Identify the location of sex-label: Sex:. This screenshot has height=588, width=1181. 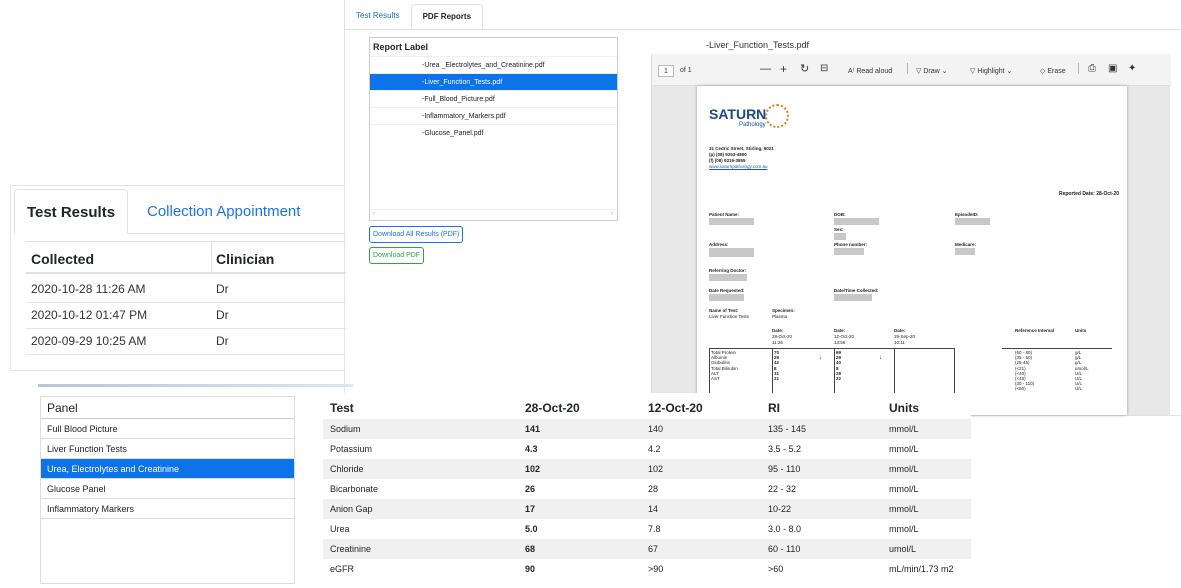
(839, 229).